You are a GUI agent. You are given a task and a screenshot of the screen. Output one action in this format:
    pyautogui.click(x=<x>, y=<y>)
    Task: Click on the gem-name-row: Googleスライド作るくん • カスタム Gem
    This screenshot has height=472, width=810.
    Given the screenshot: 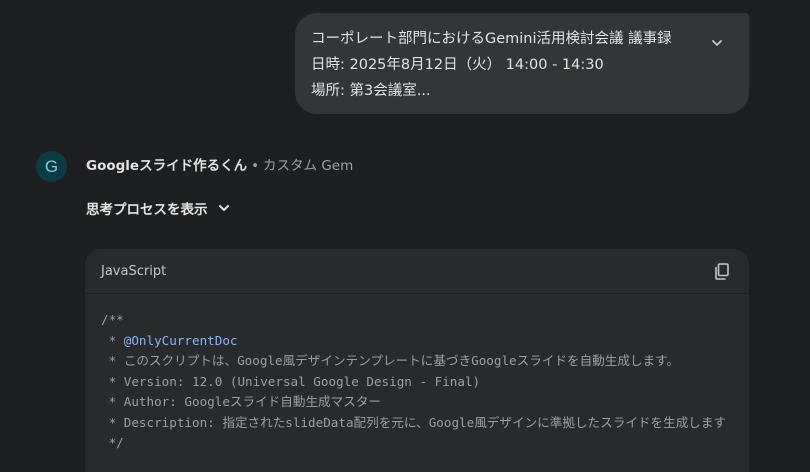 What is the action you would take?
    pyautogui.click(x=219, y=166)
    